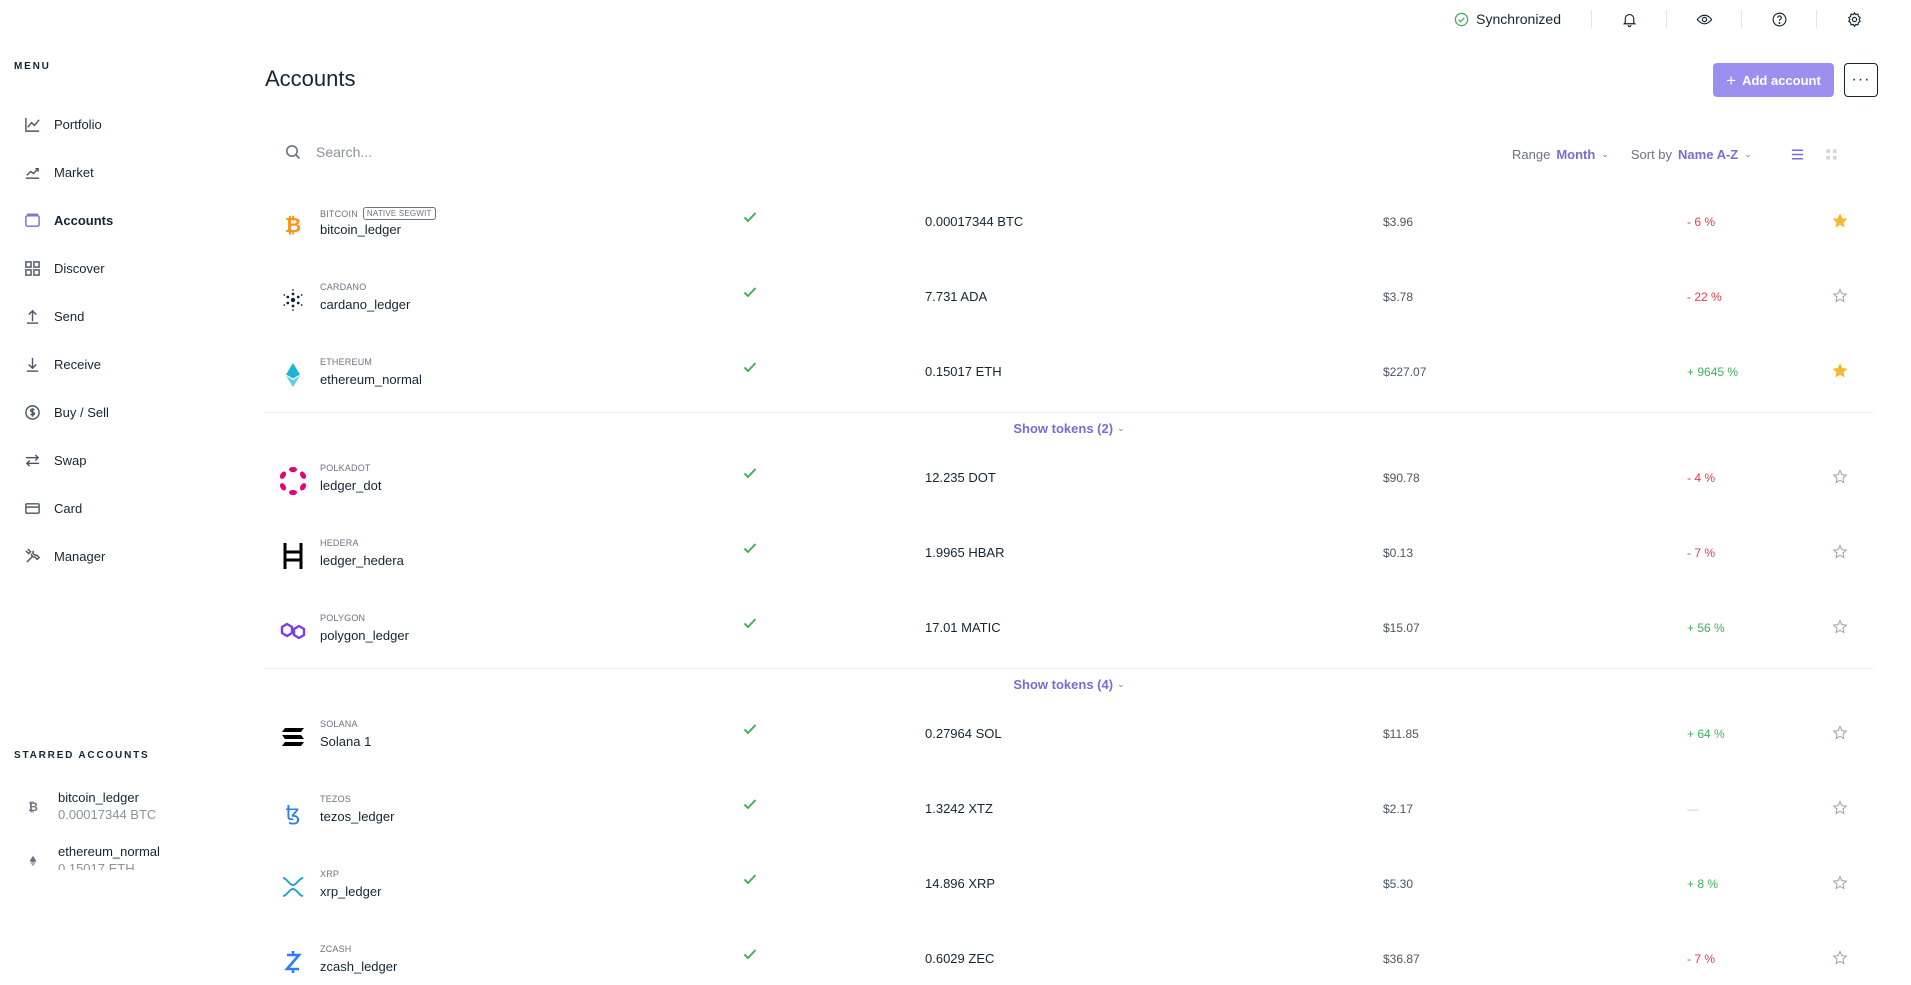 Image resolution: width=1911 pixels, height=985 pixels. I want to click on page-title: Accounts, so click(310, 78).